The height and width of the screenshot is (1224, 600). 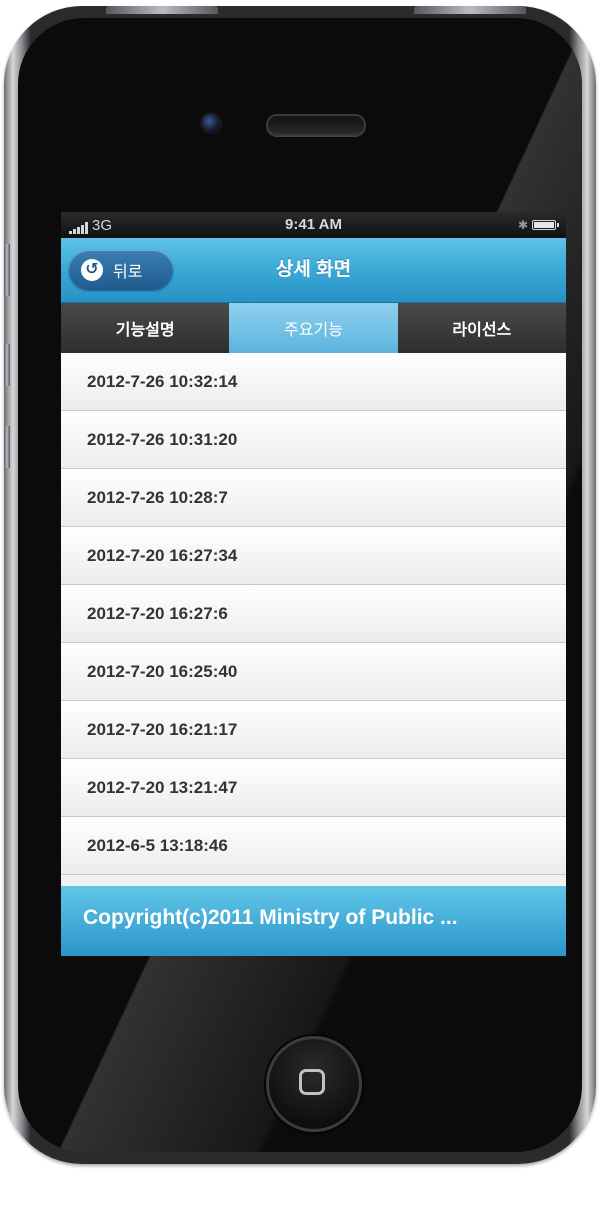 I want to click on earpiece-speaker, so click(x=316, y=125).